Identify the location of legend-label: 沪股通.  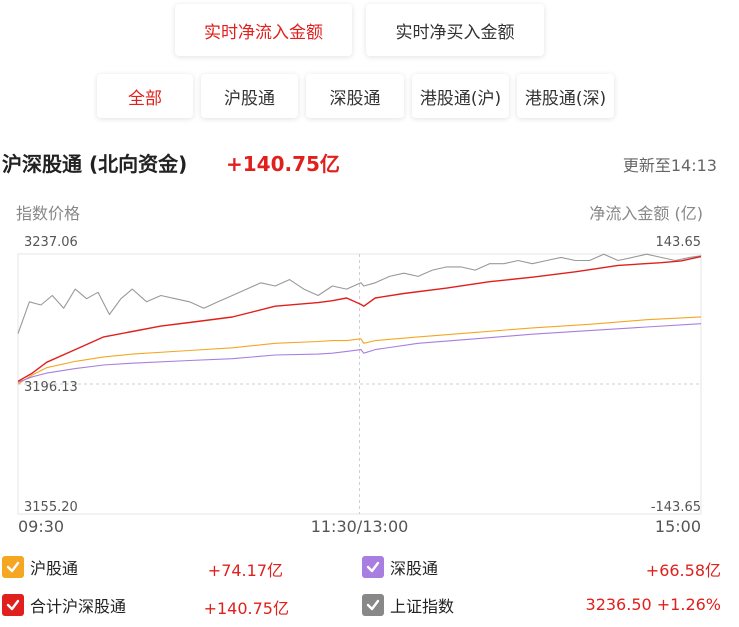
(54, 568).